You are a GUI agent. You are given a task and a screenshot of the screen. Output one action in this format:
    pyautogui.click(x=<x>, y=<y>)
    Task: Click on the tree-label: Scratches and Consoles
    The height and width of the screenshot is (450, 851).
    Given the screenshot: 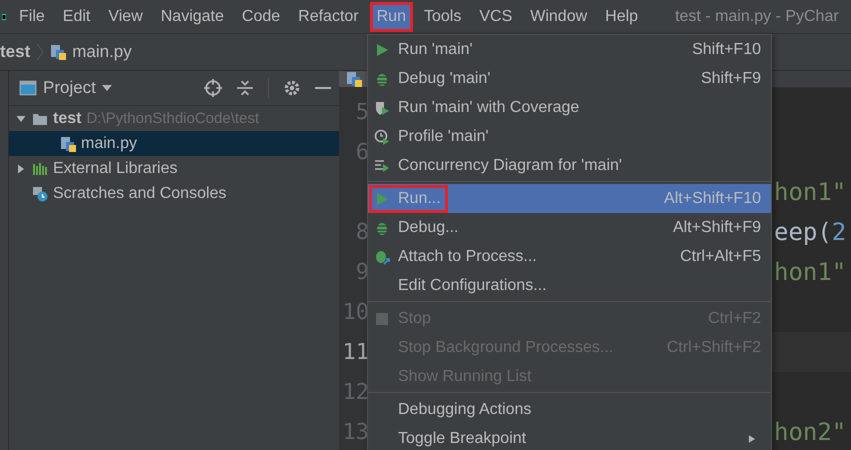 What is the action you would take?
    pyautogui.click(x=139, y=193)
    